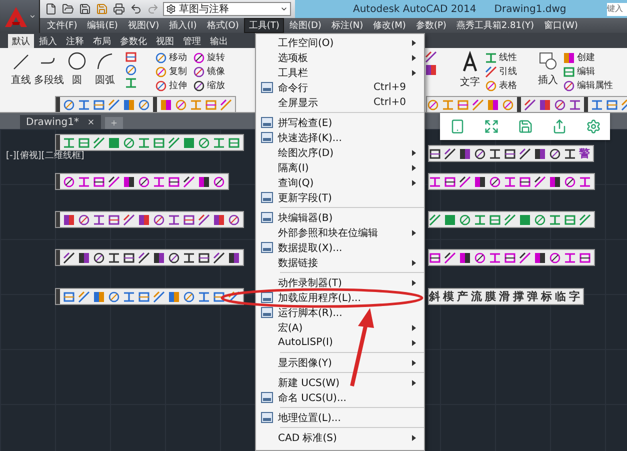  I want to click on draw-tool-button: 多段线, so click(49, 69).